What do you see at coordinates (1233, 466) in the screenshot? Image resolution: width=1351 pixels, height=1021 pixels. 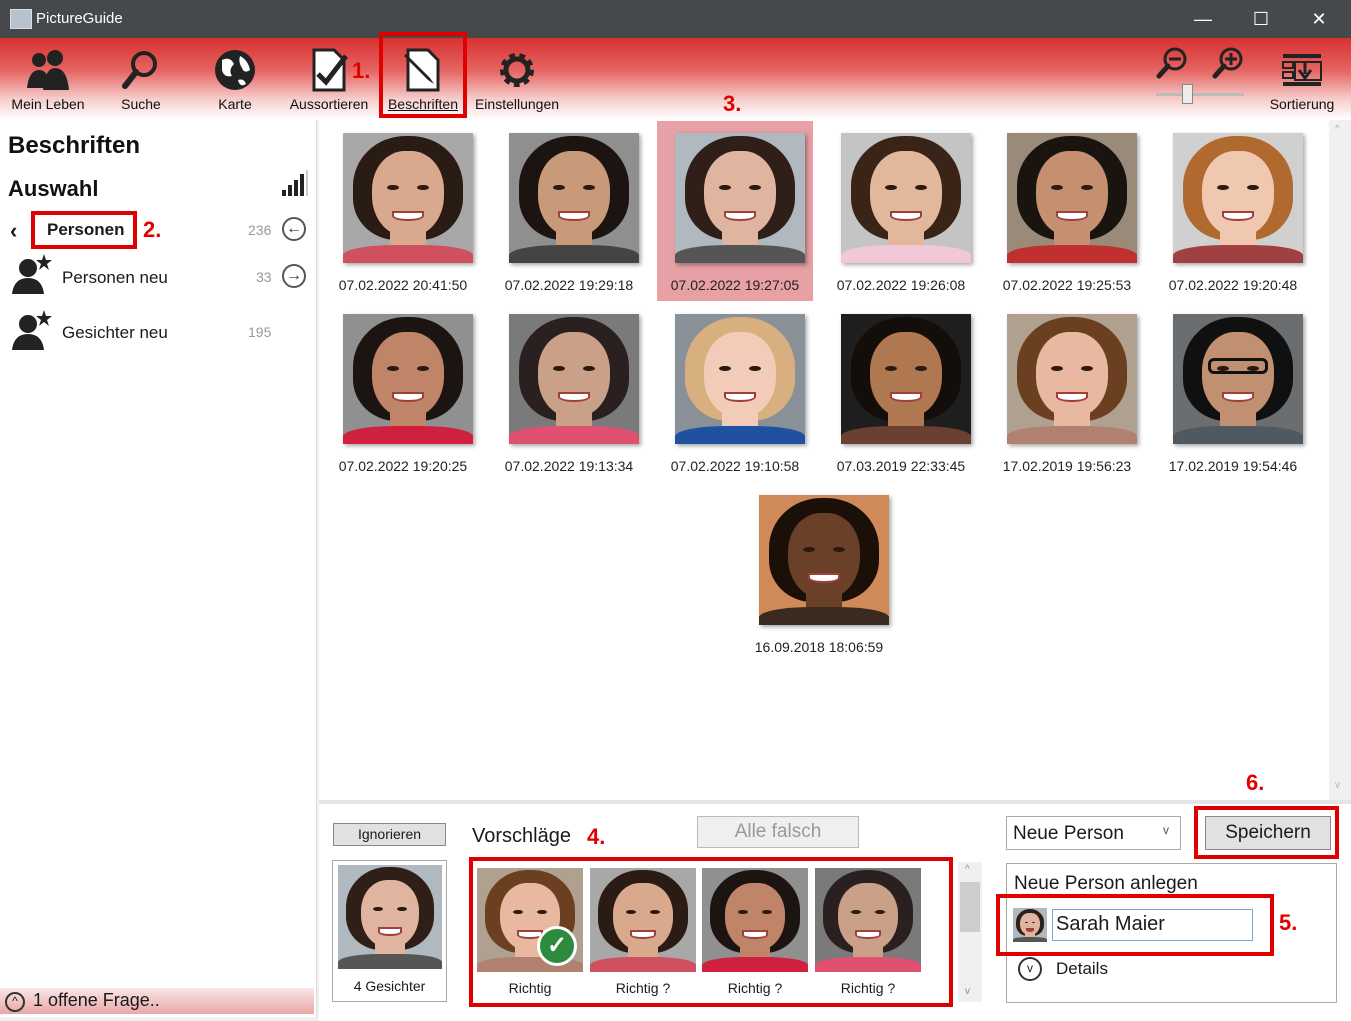 I see `photo-date: 17.02.2019 19:54:46` at bounding box center [1233, 466].